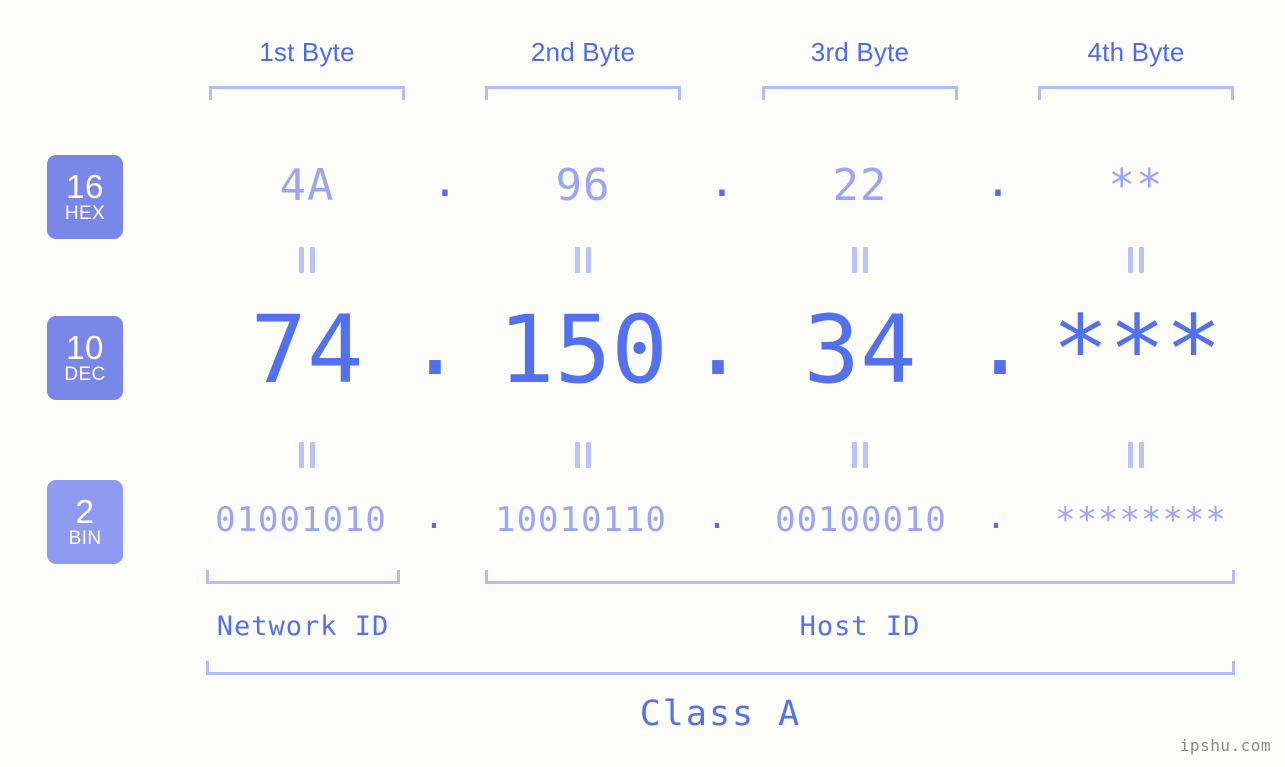 This screenshot has width=1285, height=767. Describe the element at coordinates (720, 668) in the screenshot. I see `class-bracket` at that location.